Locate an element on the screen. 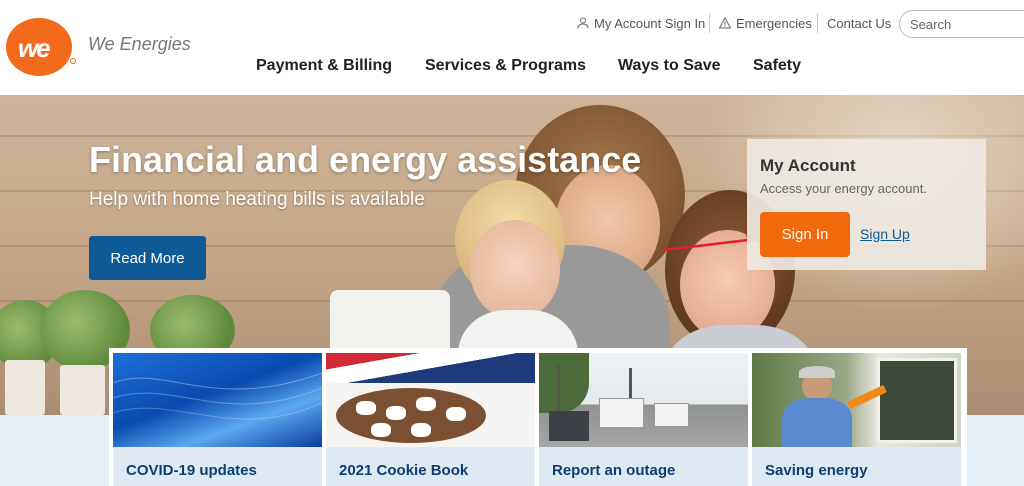  flag-stripes is located at coordinates (430, 368).